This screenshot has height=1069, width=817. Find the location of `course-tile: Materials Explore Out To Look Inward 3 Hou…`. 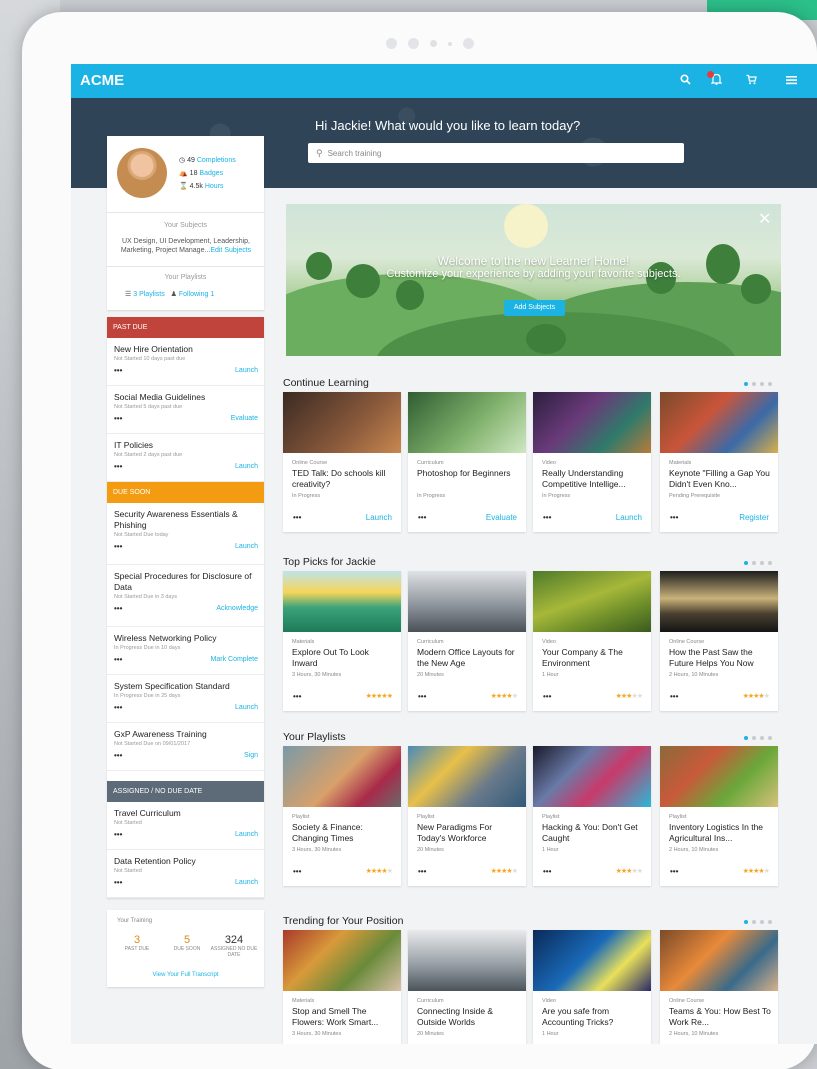

course-tile: Materials Explore Out To Look Inward 3 Hou… is located at coordinates (342, 641).